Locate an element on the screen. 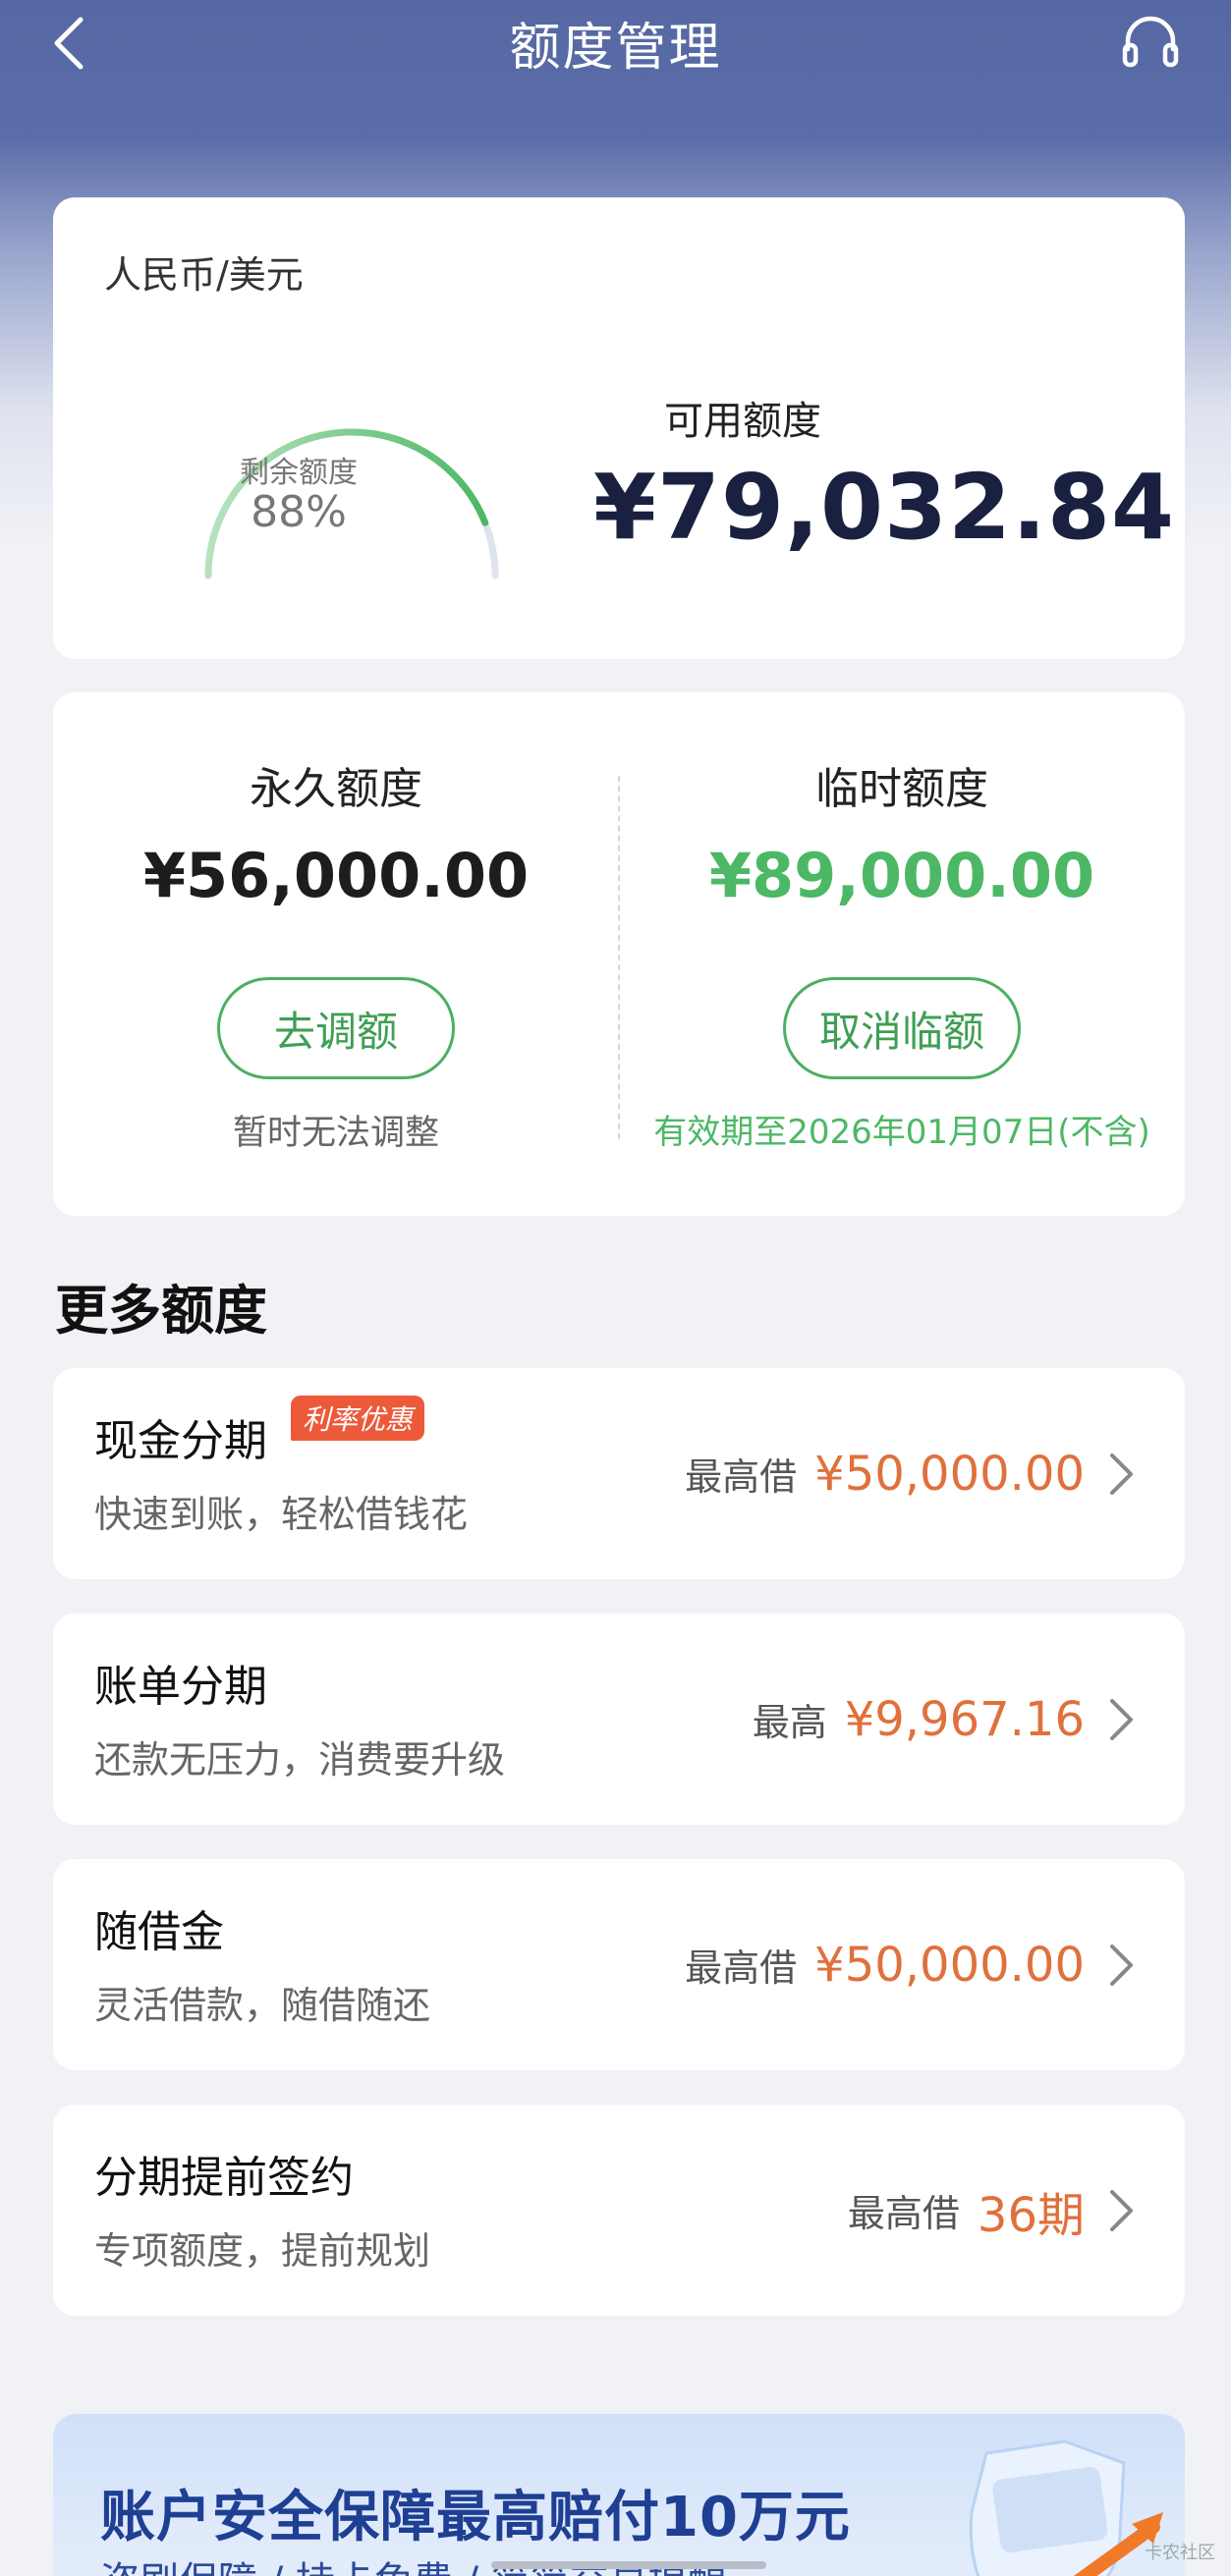 The height and width of the screenshot is (2576, 1231). watermark: 卡农社区 is located at coordinates (1180, 2553).